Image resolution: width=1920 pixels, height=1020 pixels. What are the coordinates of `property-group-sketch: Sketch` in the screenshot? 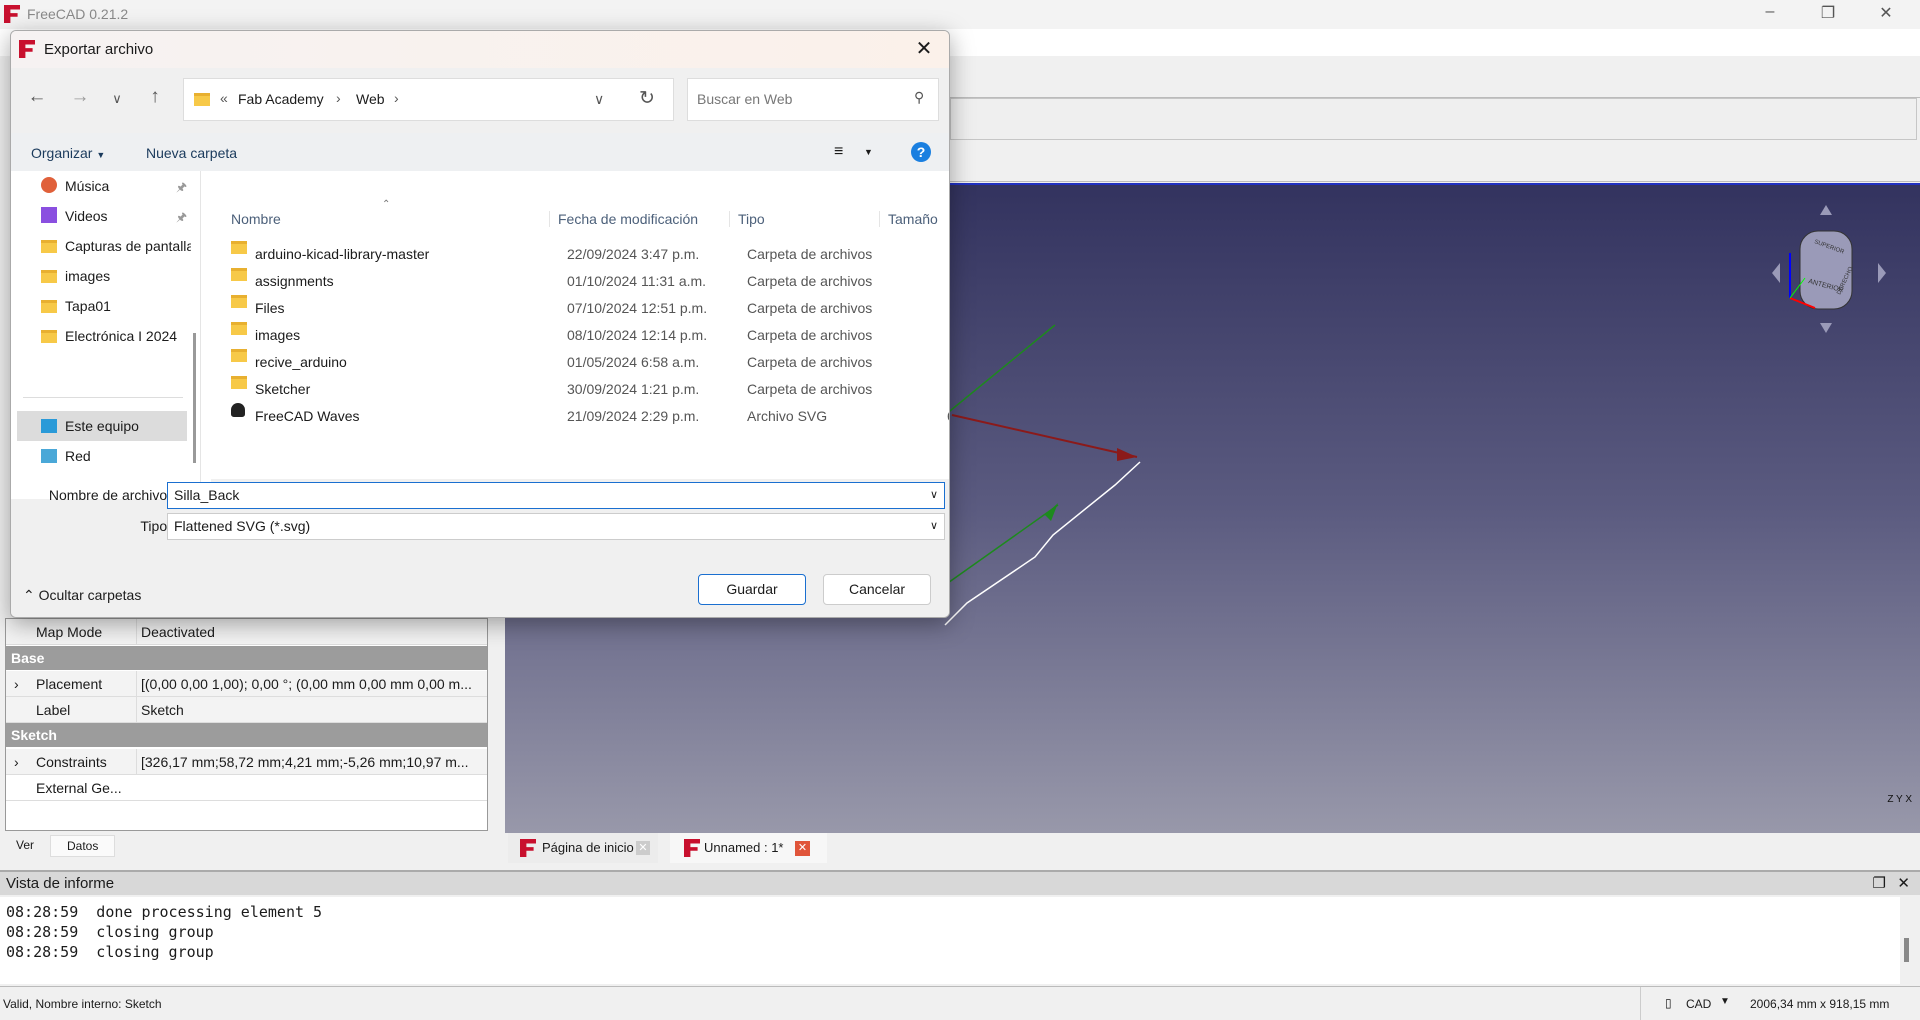 It's located at (246, 735).